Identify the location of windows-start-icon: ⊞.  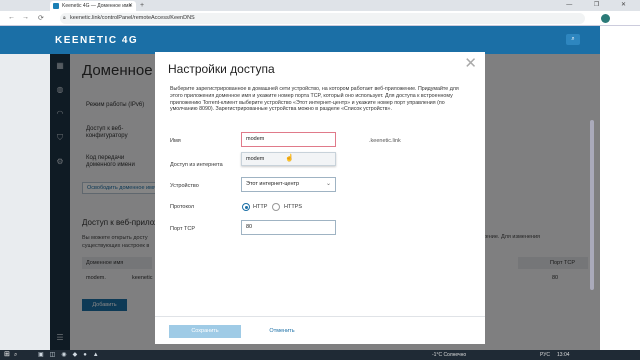
(7, 355).